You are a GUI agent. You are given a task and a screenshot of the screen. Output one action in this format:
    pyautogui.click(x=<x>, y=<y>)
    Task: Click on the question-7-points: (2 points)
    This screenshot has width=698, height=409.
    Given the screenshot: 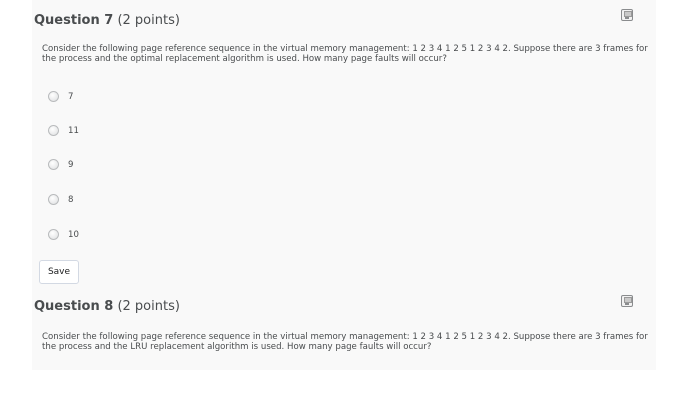 What is the action you would take?
    pyautogui.click(x=148, y=20)
    